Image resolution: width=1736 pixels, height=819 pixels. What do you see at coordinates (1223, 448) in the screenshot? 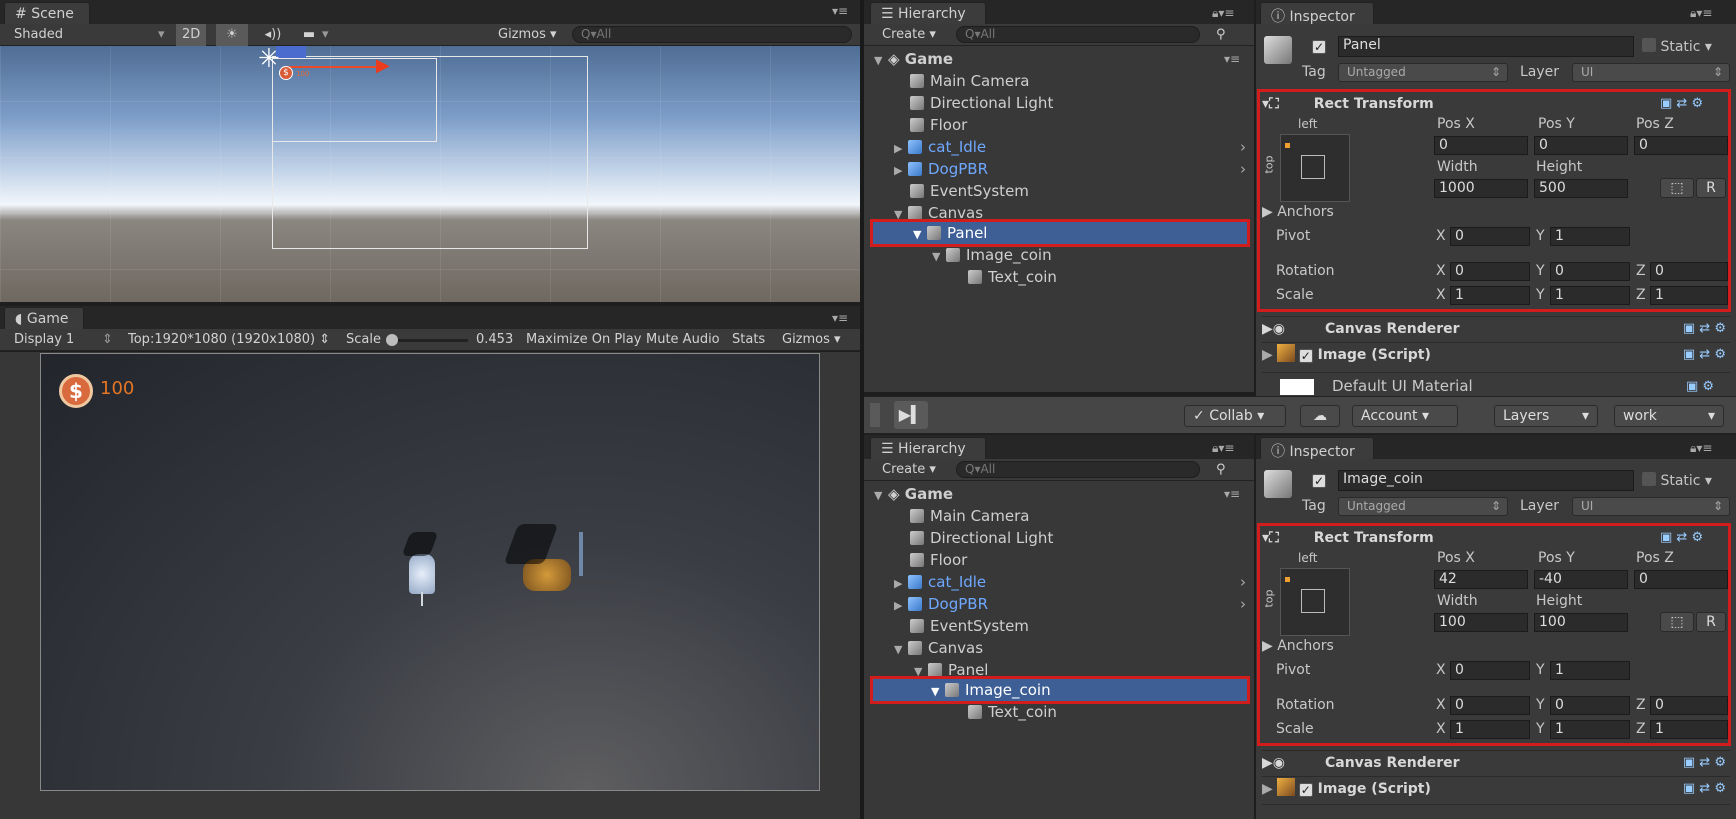
I see `hierarchy-bottom-lock-icon: 🔒︎▾≡` at bounding box center [1223, 448].